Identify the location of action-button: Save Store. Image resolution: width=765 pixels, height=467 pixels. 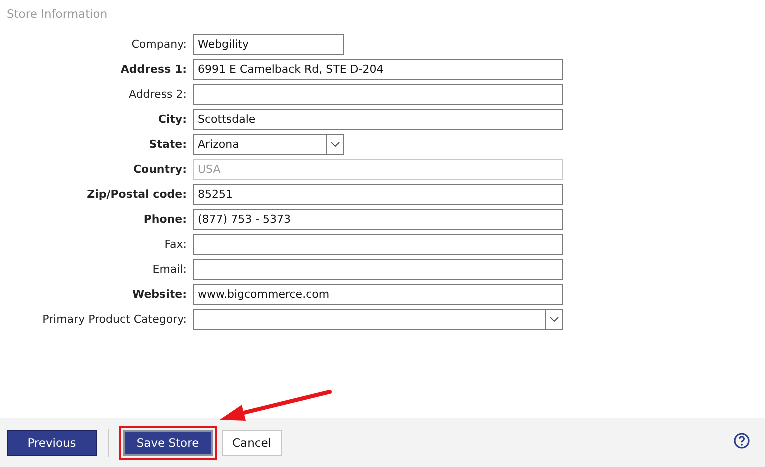
(168, 443).